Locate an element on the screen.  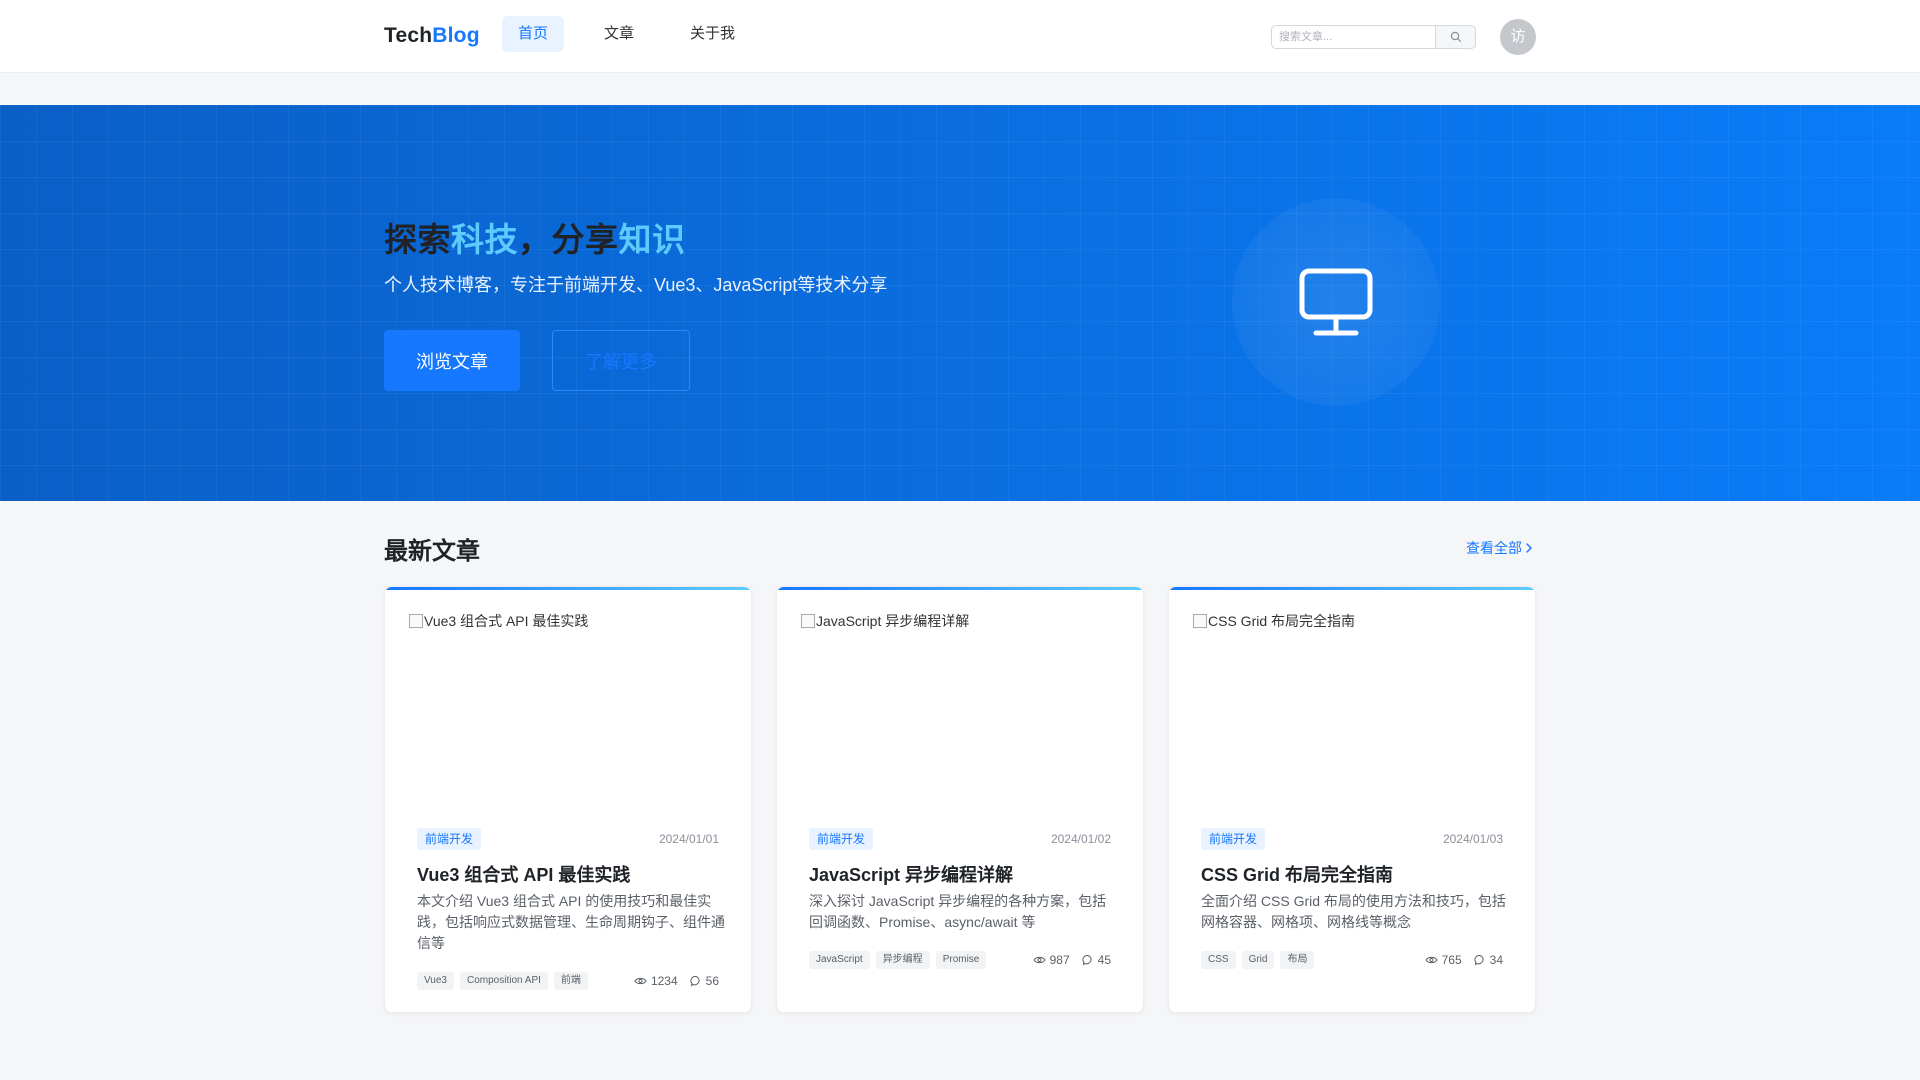
article-tags: JavaScript 异步编程 Promise is located at coordinates (898, 960).